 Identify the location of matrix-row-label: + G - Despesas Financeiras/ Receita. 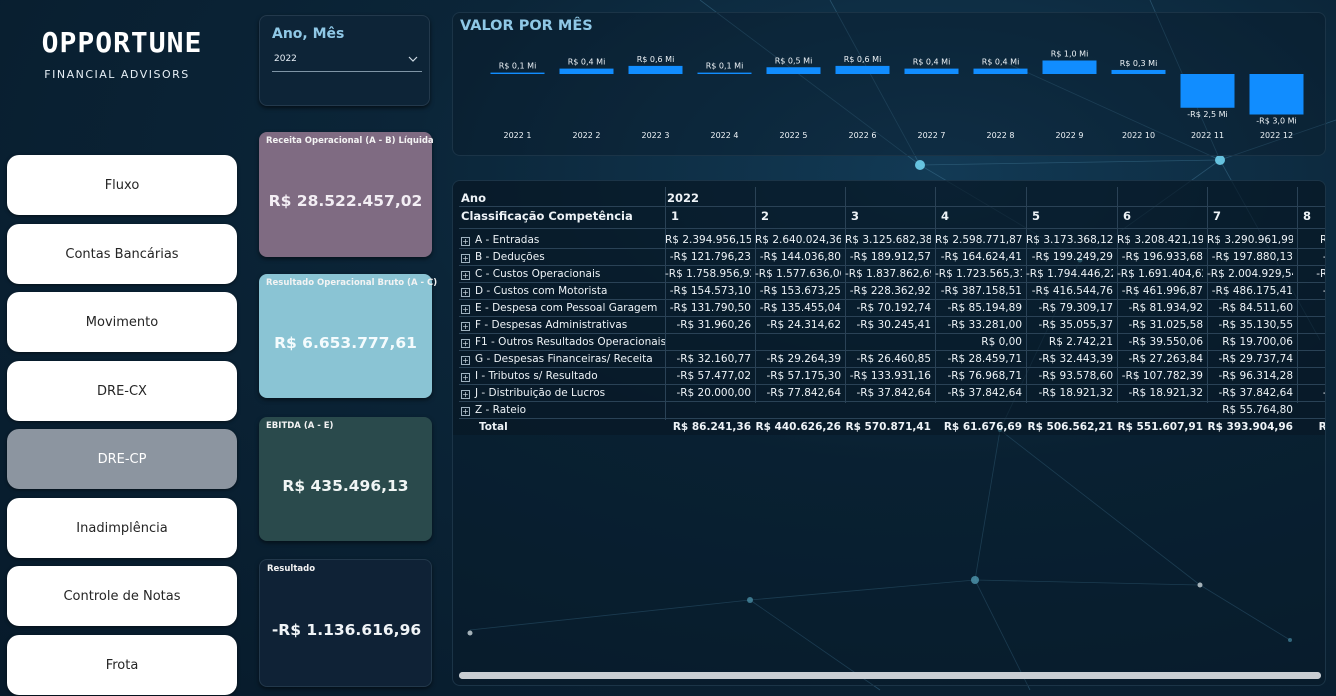
(562, 359).